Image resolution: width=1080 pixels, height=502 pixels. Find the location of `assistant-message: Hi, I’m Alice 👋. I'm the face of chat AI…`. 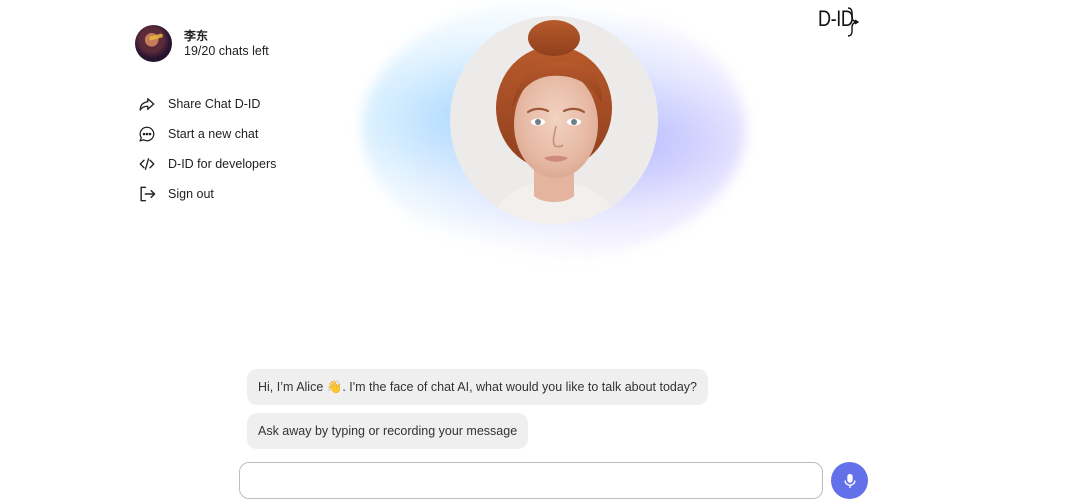

assistant-message: Hi, I’m Alice 👋. I'm the face of chat AI… is located at coordinates (478, 387).